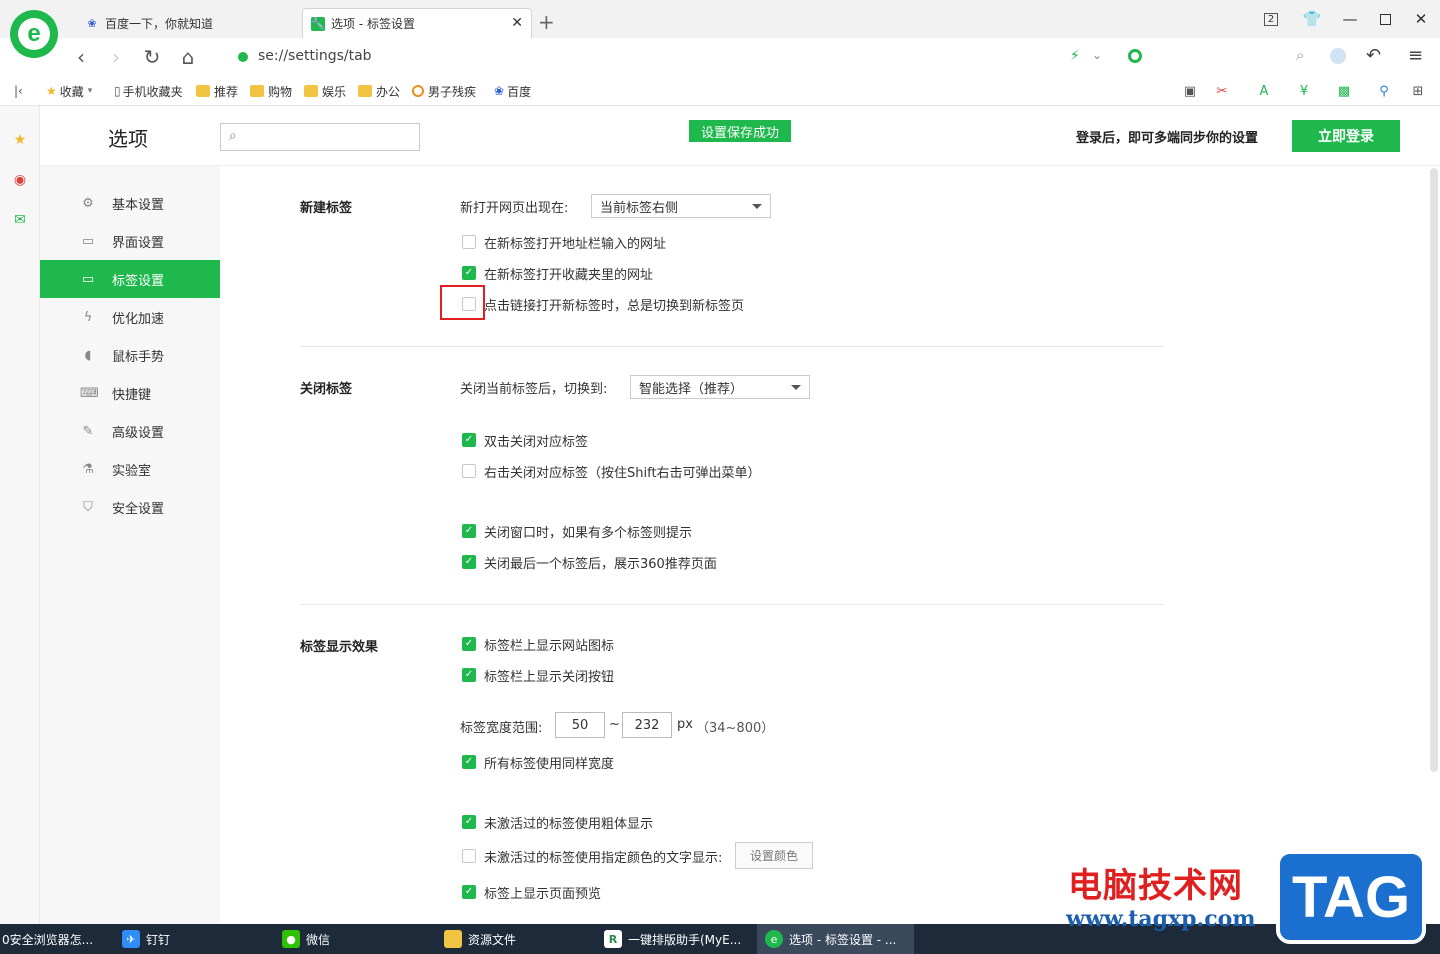 The width and height of the screenshot is (1440, 954). Describe the element at coordinates (130, 469) in the screenshot. I see `sidebar-item-lab: ⚗实验室` at that location.